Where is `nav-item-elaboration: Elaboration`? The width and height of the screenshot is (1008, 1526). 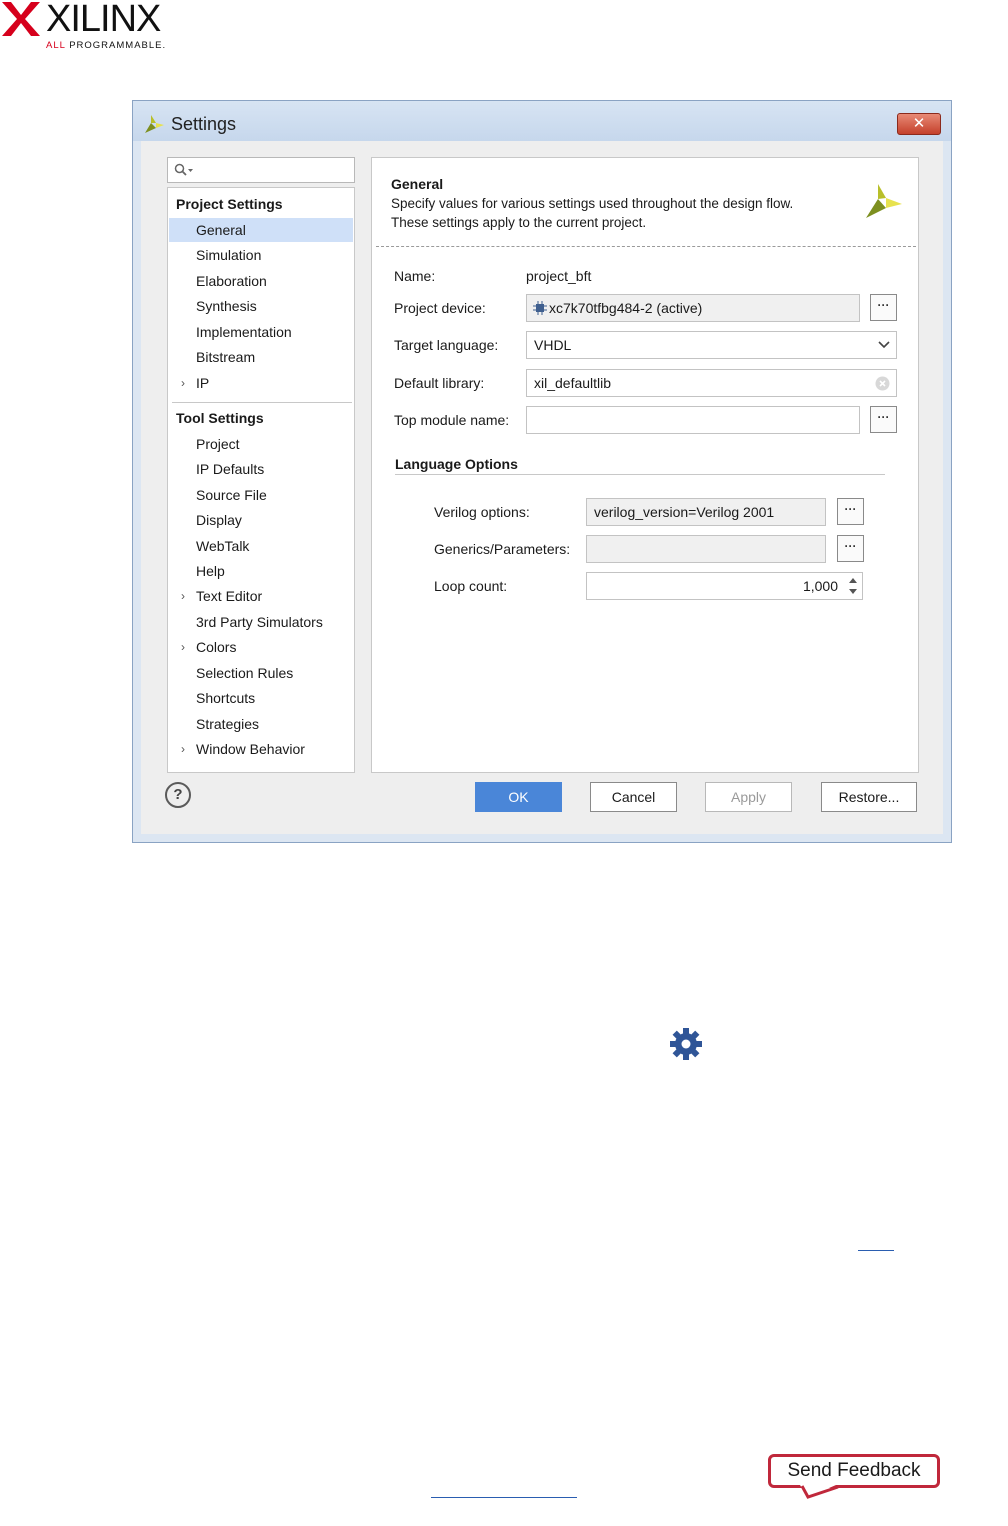 nav-item-elaboration: Elaboration is located at coordinates (261, 281).